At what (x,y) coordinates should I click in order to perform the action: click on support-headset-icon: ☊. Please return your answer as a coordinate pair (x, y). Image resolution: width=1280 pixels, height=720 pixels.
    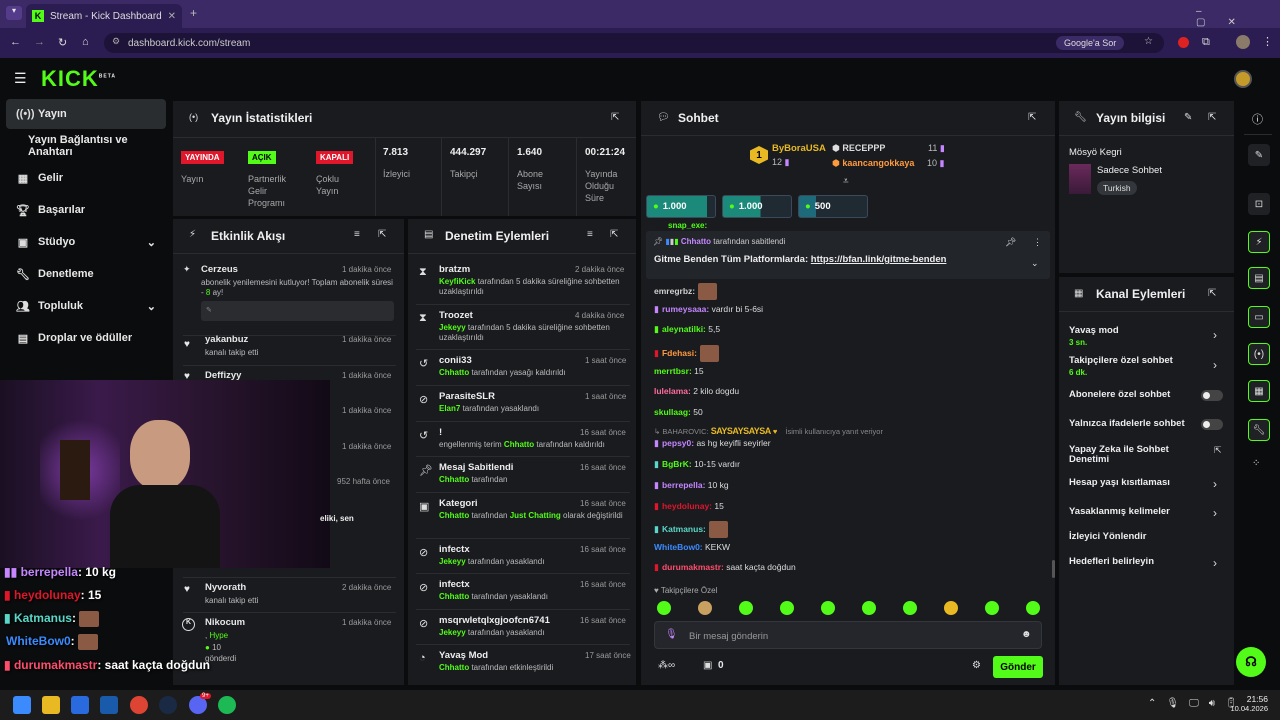
    Looking at the image, I should click on (1251, 662).